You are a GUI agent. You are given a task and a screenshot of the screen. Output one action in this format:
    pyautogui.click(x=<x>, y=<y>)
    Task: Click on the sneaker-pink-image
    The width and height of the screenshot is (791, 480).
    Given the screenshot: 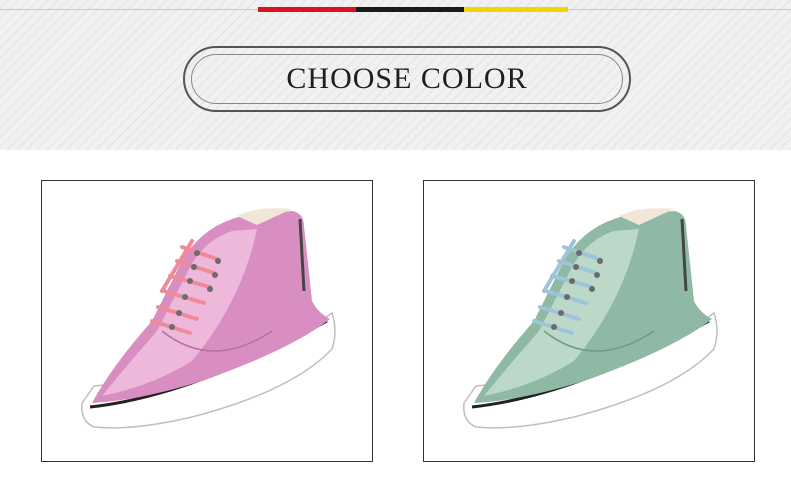 What is the action you would take?
    pyautogui.click(x=208, y=318)
    